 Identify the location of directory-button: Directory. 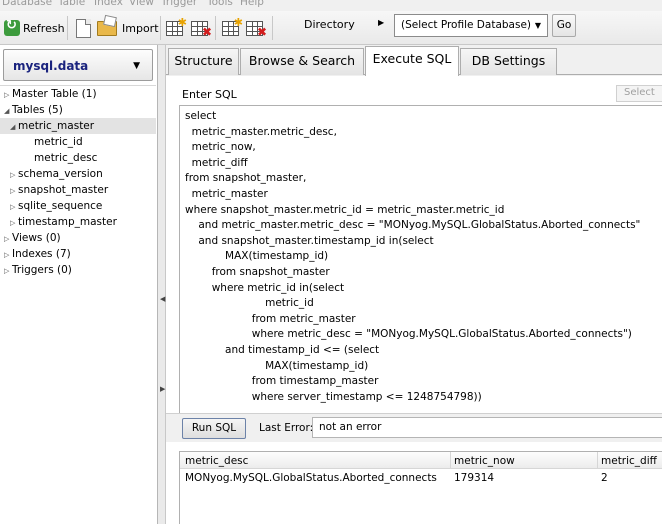
(329, 24).